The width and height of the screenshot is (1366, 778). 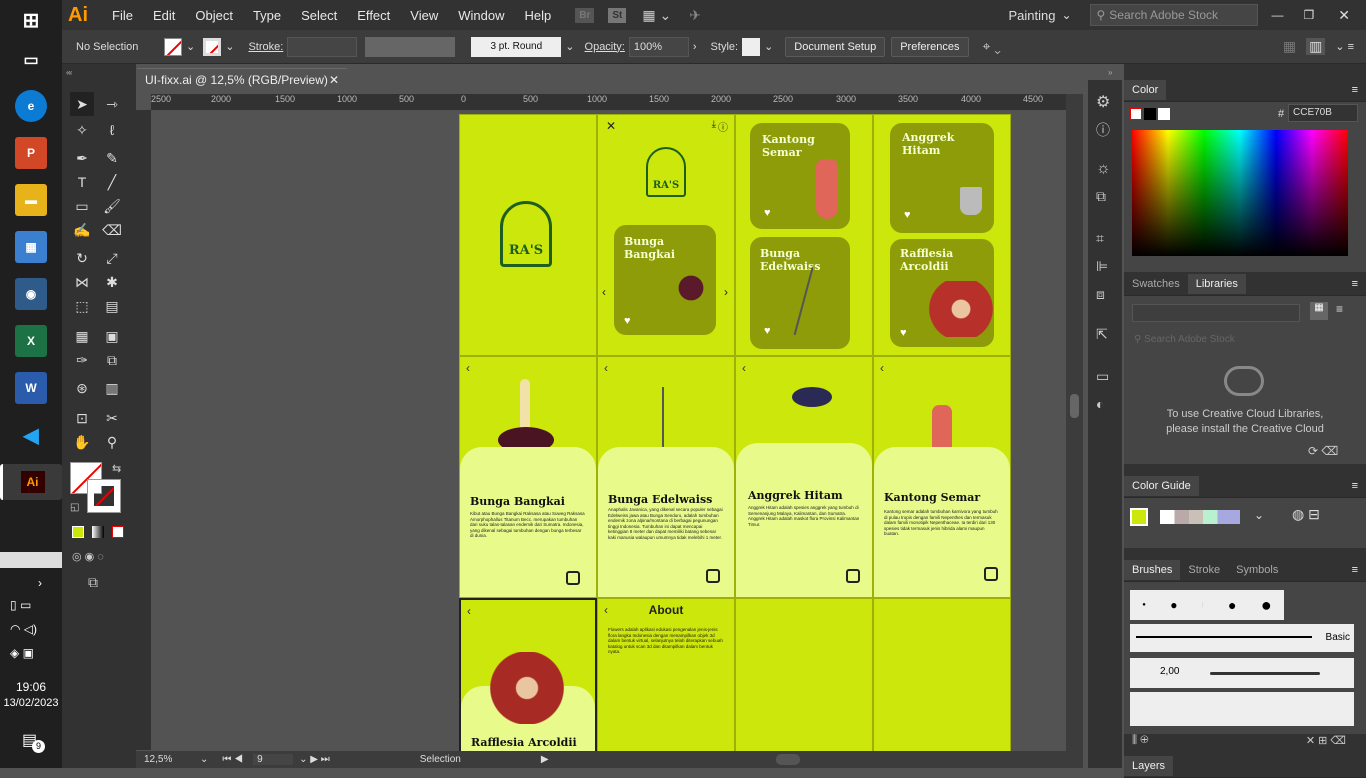 I want to click on opacity-input: 100%, so click(x=658, y=46).